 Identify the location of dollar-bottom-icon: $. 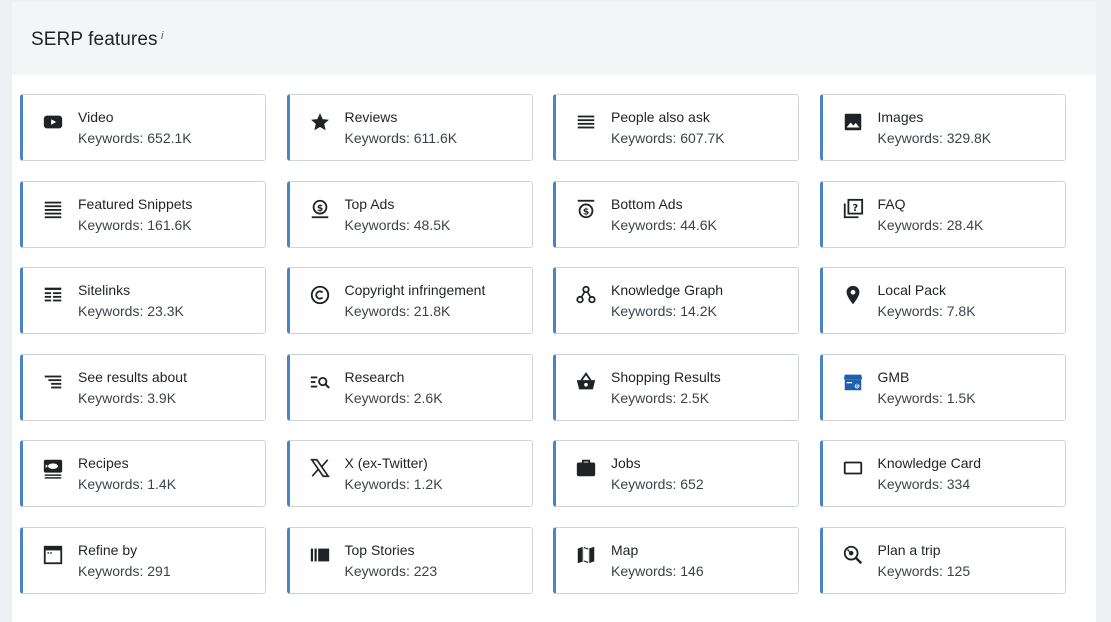
(586, 209).